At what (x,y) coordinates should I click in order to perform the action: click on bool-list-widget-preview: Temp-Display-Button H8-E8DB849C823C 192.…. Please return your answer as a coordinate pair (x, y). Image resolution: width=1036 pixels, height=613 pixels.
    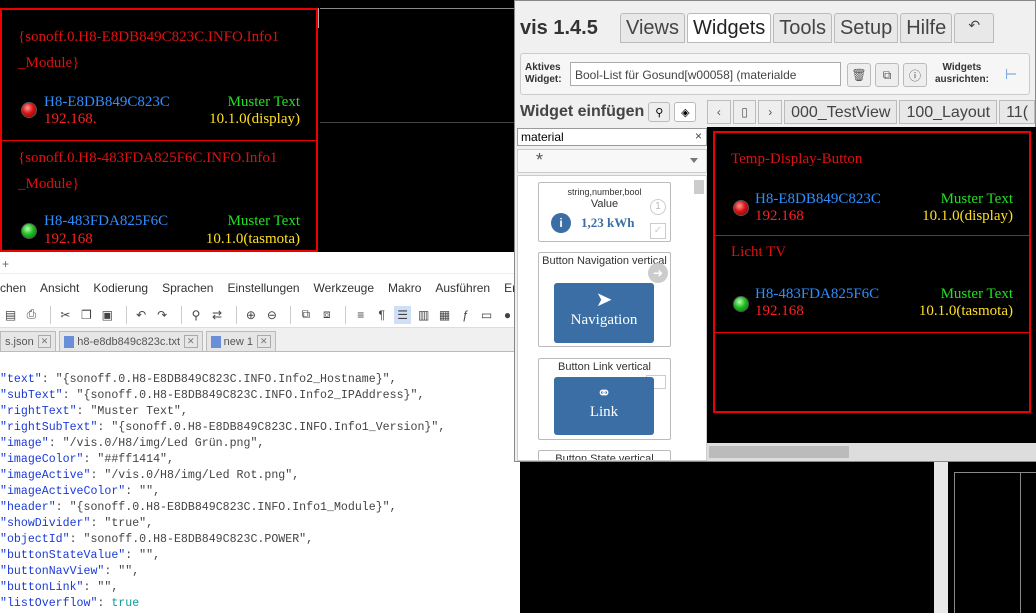
    Looking at the image, I should click on (872, 272).